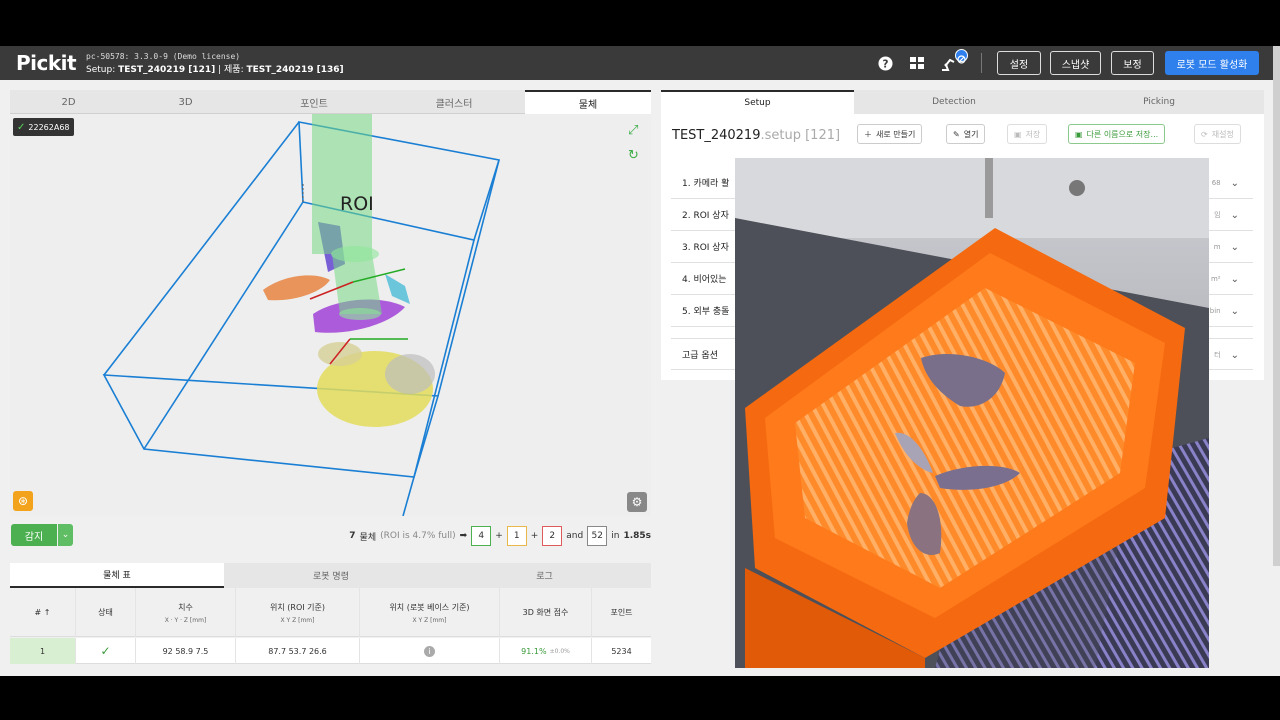 The image size is (1280, 720). Describe the element at coordinates (640, 698) in the screenshot. I see `video-letterbox-bottom` at that location.